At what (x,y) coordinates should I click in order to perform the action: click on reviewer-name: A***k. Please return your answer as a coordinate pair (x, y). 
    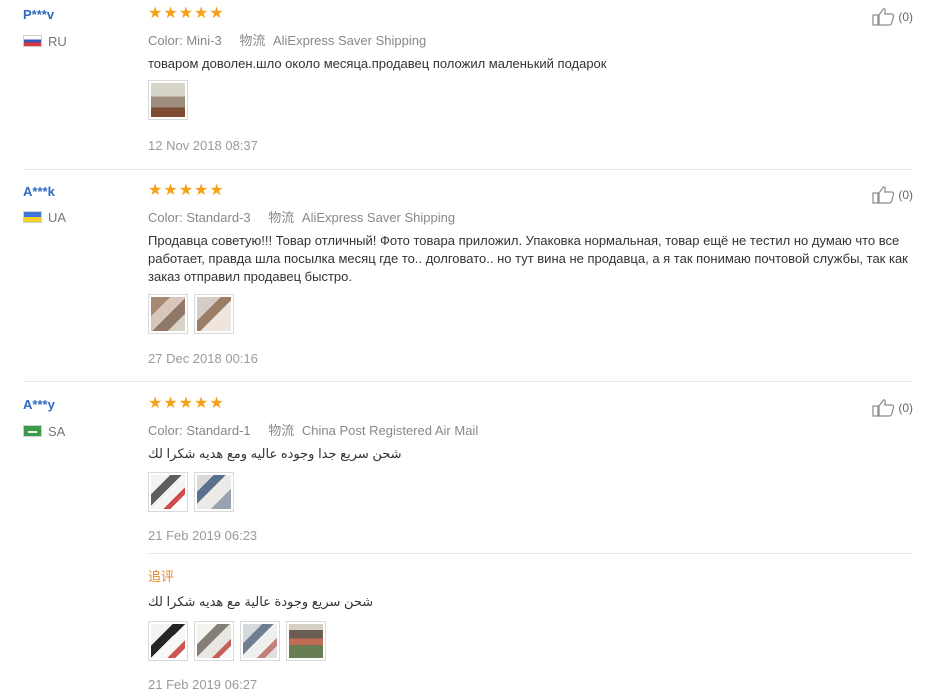
    Looking at the image, I should click on (39, 191).